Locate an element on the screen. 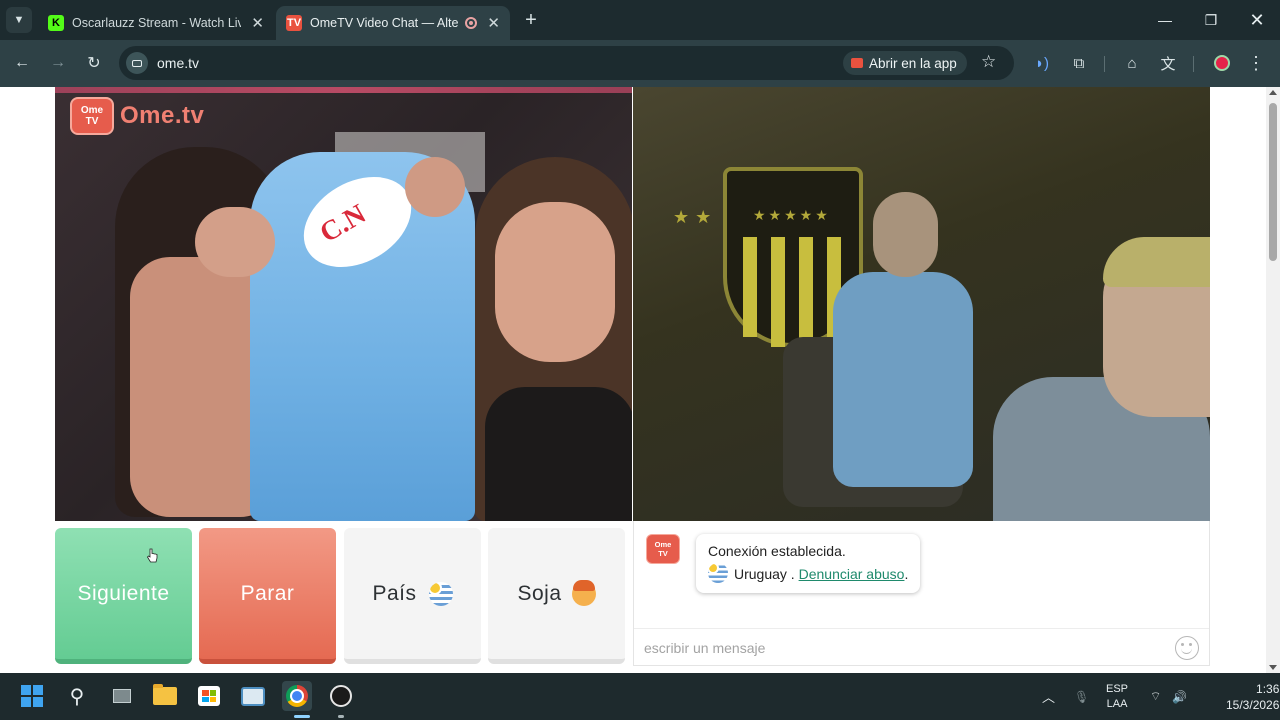  country-label: País is located at coordinates (394, 593).